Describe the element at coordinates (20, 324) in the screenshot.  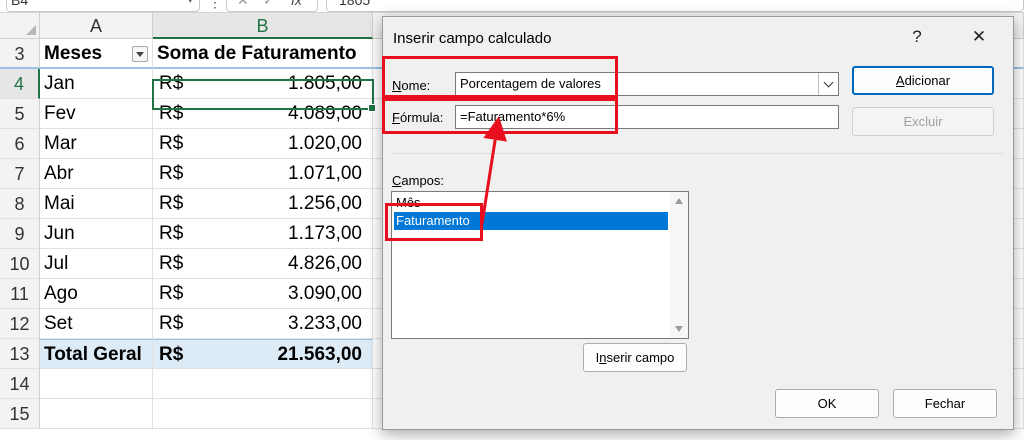
I see `row-header: 12` at that location.